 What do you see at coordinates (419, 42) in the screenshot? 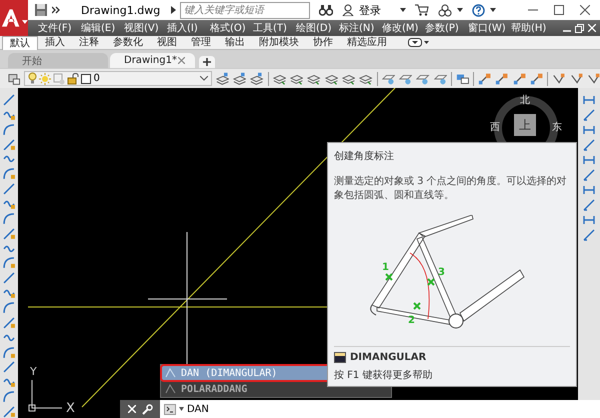
I see `ribbon-options-icon` at bounding box center [419, 42].